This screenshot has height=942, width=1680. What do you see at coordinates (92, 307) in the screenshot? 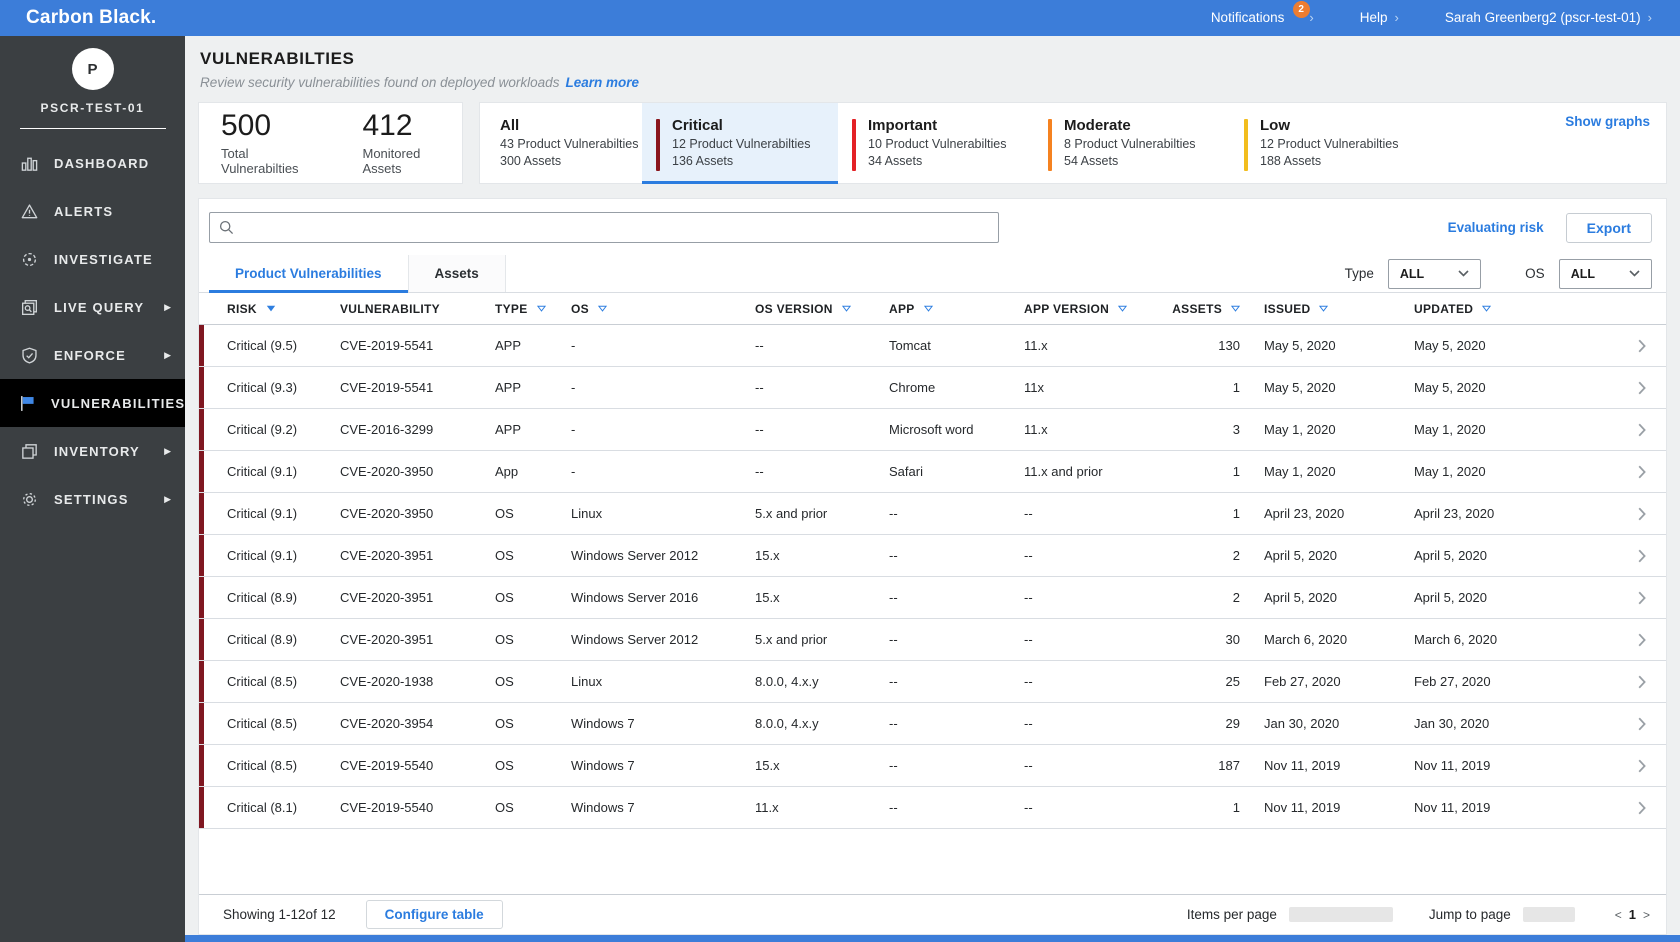
I see `sidebar-item-live-query: LIVE QUERY ▶` at bounding box center [92, 307].